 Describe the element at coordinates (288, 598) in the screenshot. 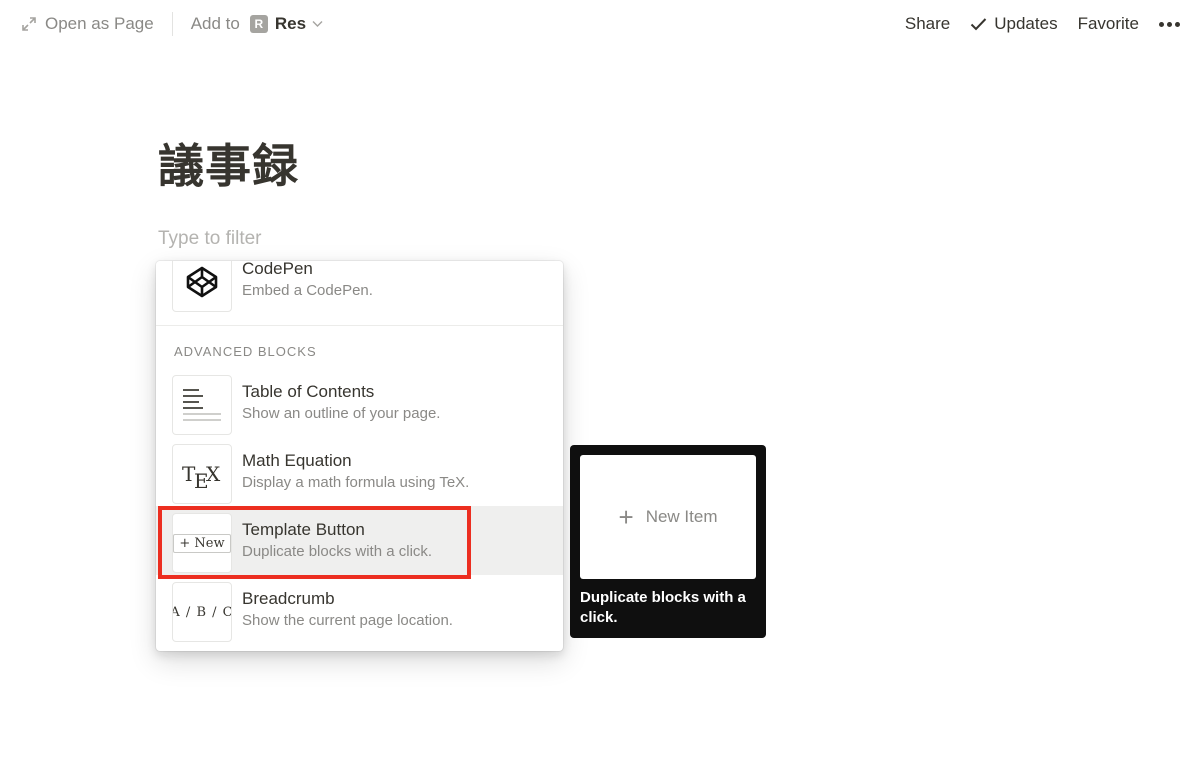

I see `menu-item-title: Breadcrumb` at that location.